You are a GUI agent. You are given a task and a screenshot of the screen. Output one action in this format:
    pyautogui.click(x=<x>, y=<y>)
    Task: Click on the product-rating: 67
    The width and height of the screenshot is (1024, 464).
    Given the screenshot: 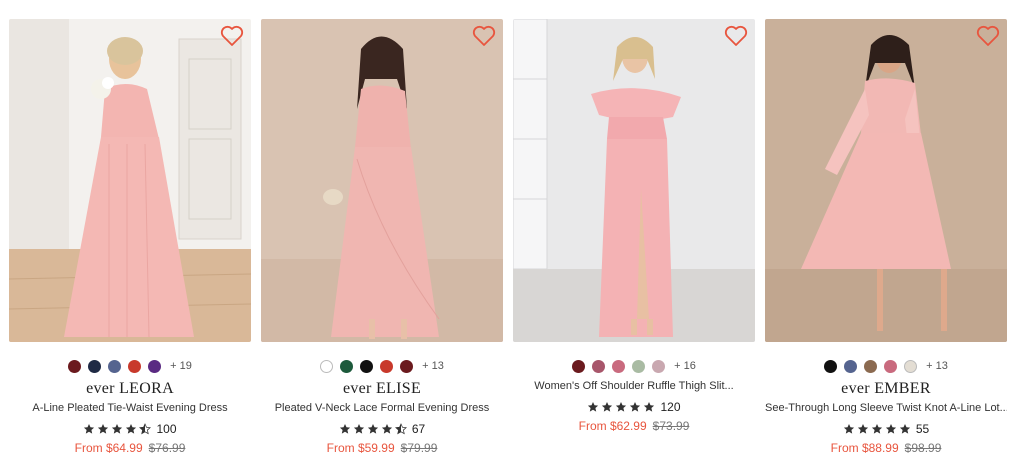 What is the action you would take?
    pyautogui.click(x=382, y=429)
    